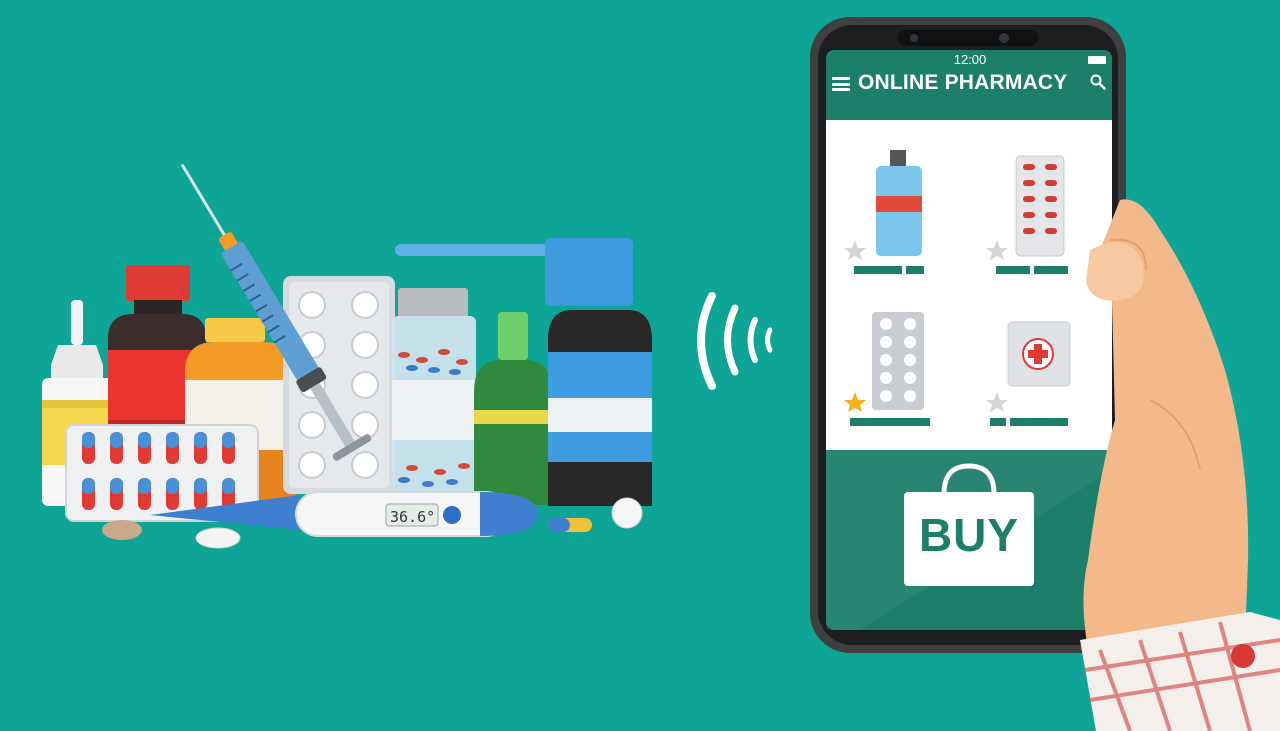  What do you see at coordinates (969, 535) in the screenshot?
I see `buy-button: BUY` at bounding box center [969, 535].